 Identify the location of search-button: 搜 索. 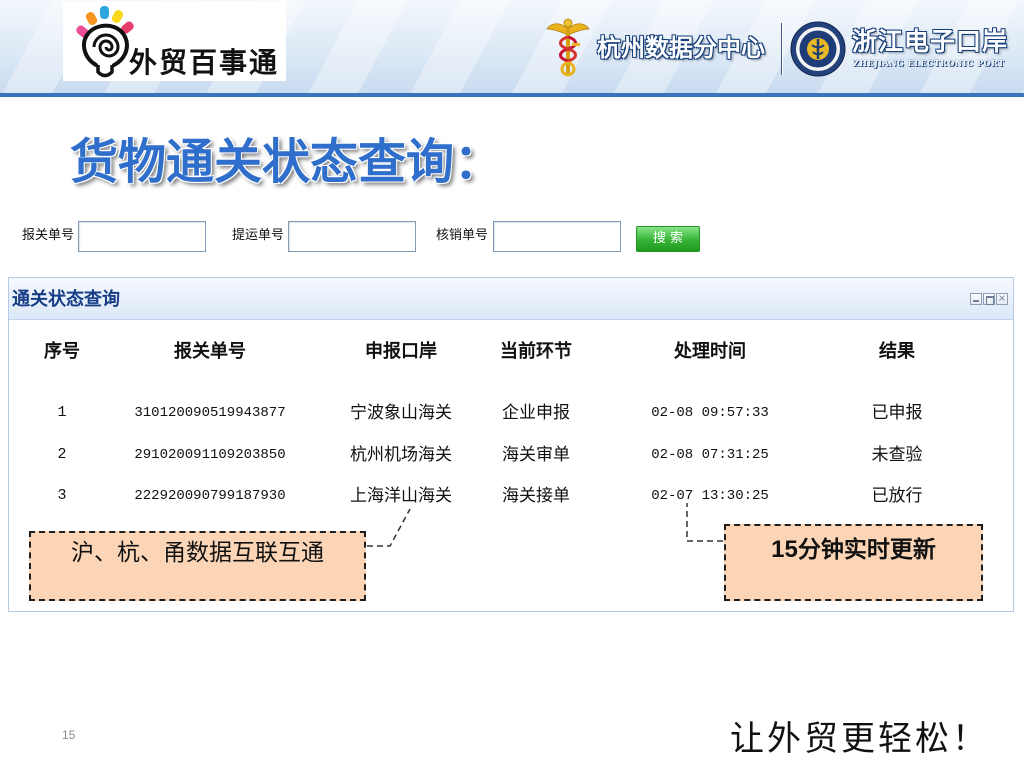
(668, 239).